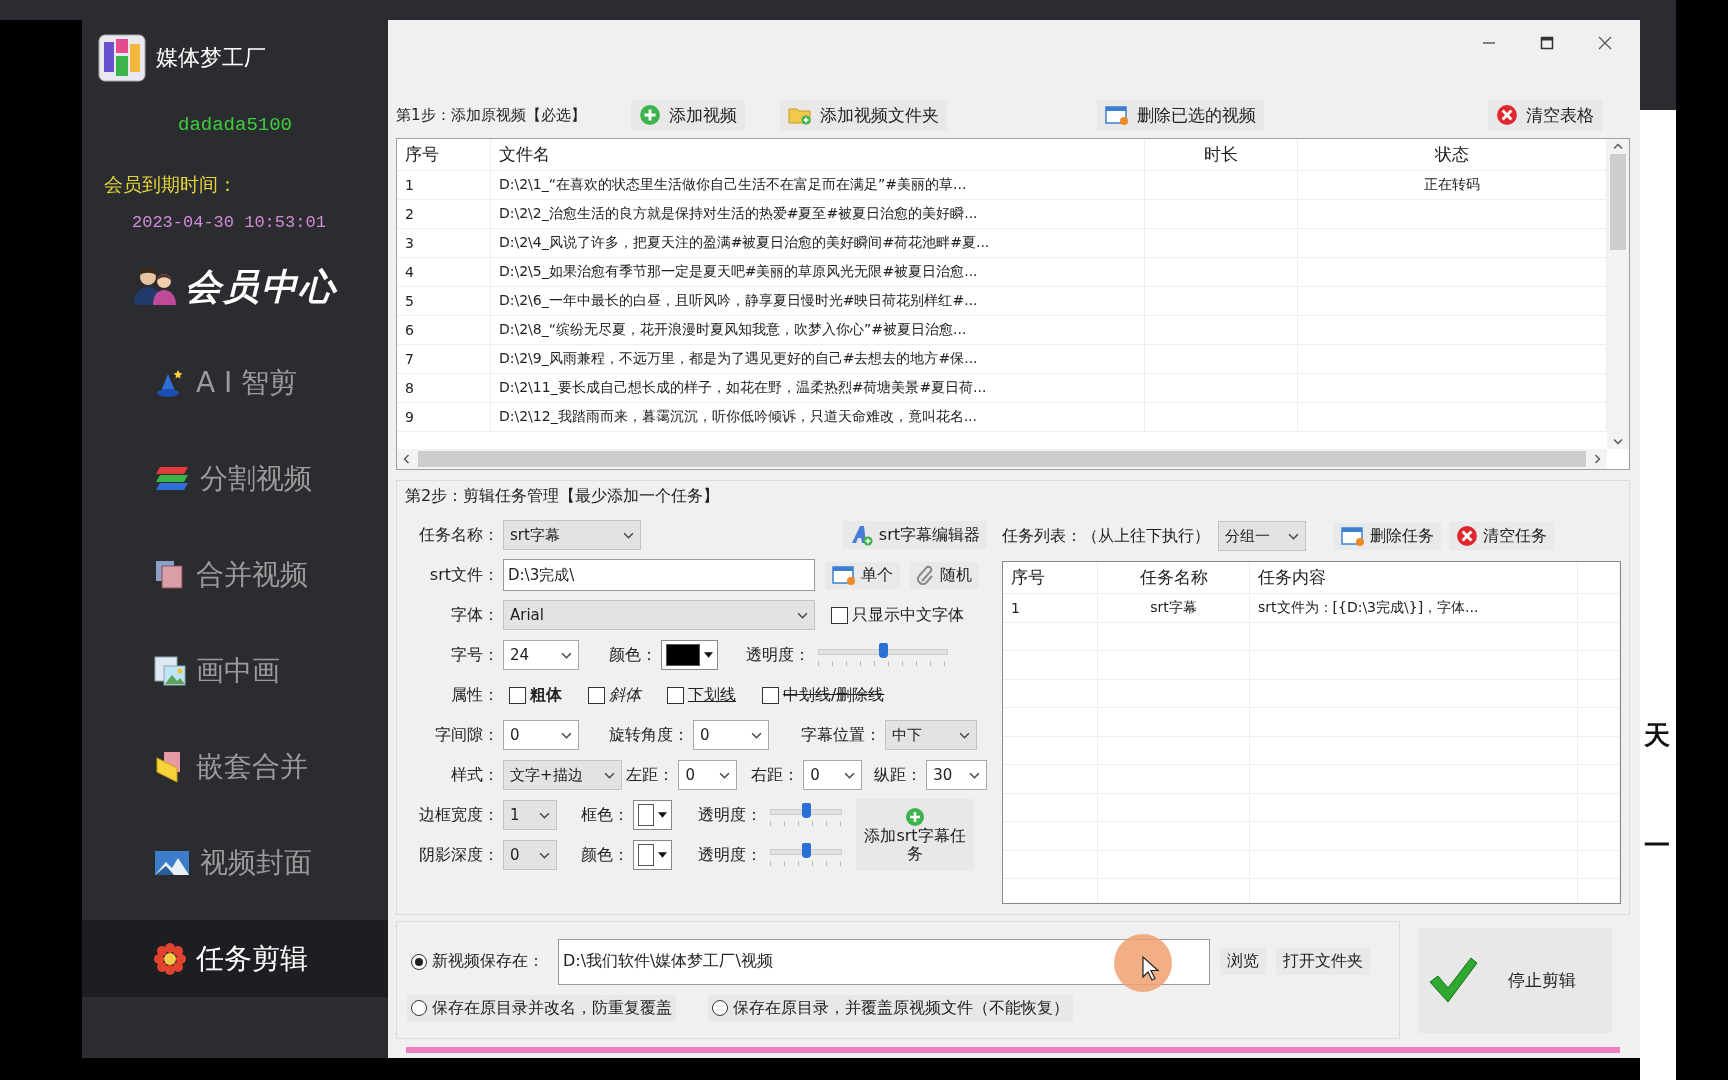  I want to click on toolbar-button: 添加视频, so click(687, 115).